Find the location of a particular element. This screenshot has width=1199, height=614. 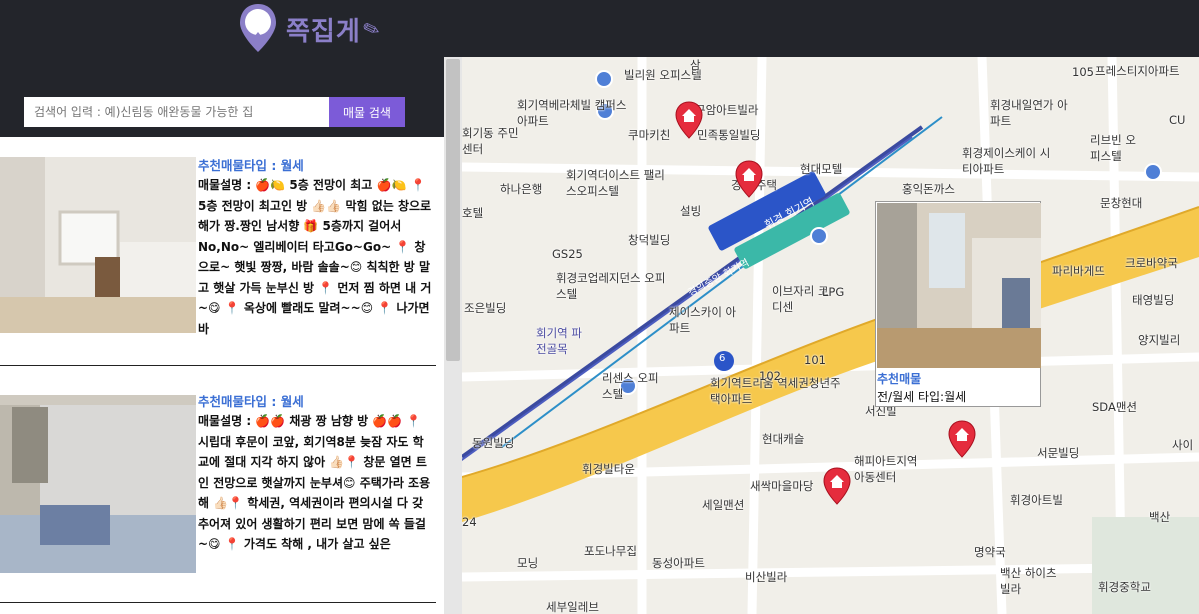

map-label: 태영빌딩 is located at coordinates (1153, 300).